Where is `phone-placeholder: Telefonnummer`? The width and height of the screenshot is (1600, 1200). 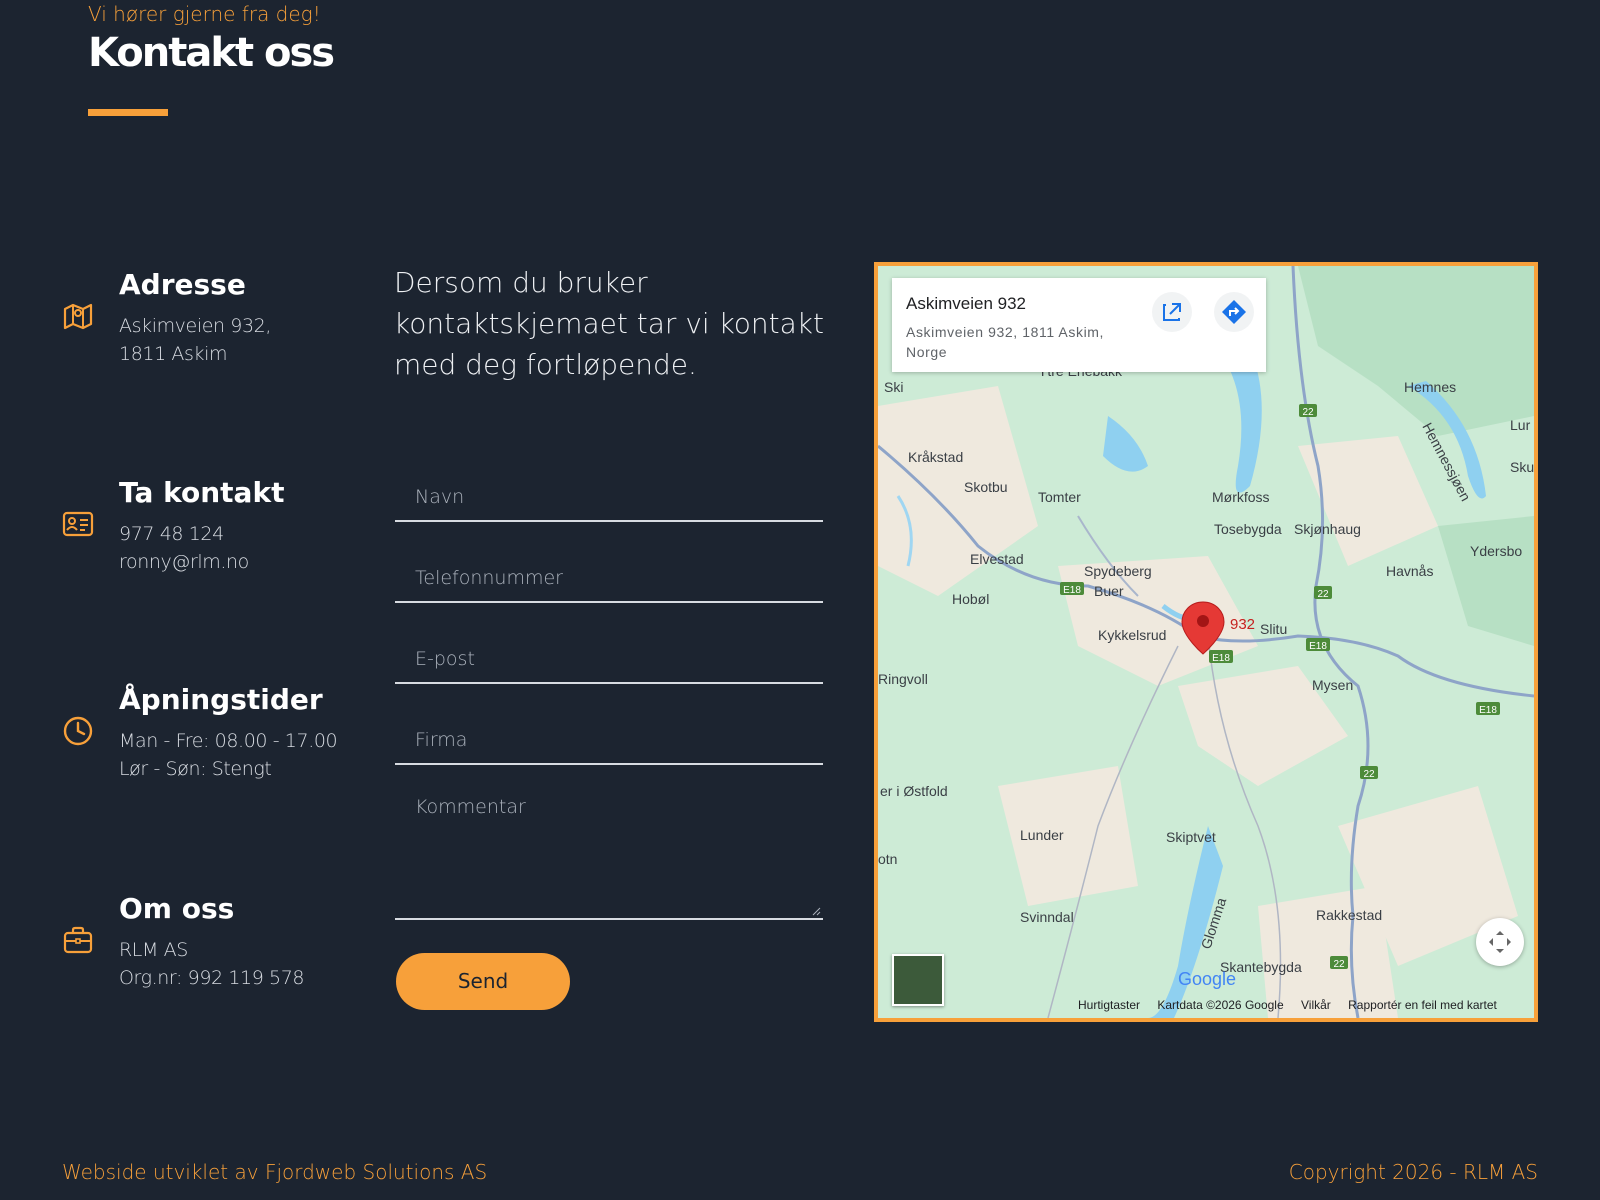 phone-placeholder: Telefonnummer is located at coordinates (489, 578).